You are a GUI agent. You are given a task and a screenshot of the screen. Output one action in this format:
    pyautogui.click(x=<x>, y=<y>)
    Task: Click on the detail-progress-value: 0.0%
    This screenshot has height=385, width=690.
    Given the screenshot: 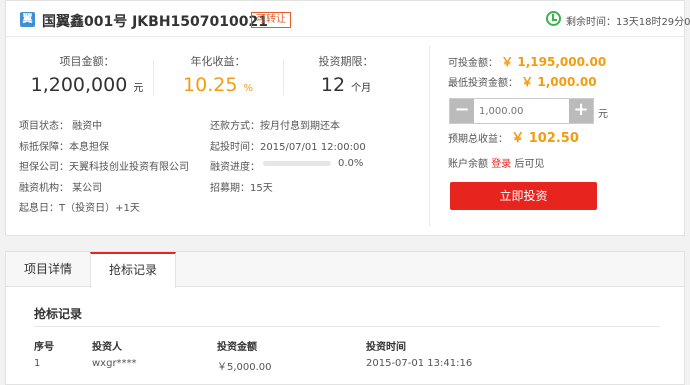 What is the action you would take?
    pyautogui.click(x=351, y=163)
    